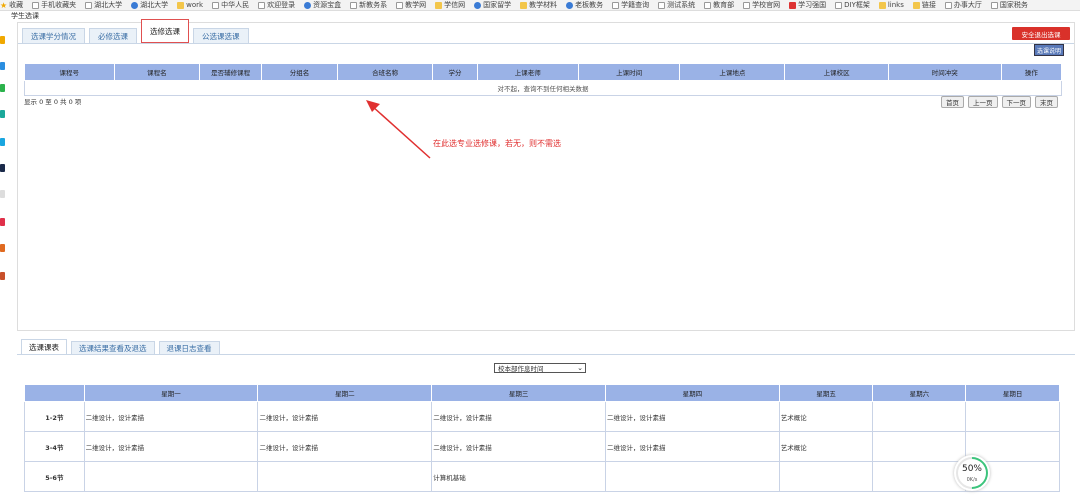 Image resolution: width=1080 pixels, height=497 pixels. I want to click on tab-withdraw-log: 退课日志查看, so click(189, 348).